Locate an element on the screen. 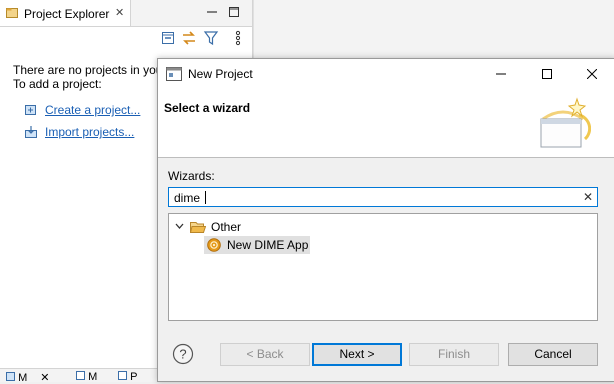  help-icon: ? is located at coordinates (183, 354).